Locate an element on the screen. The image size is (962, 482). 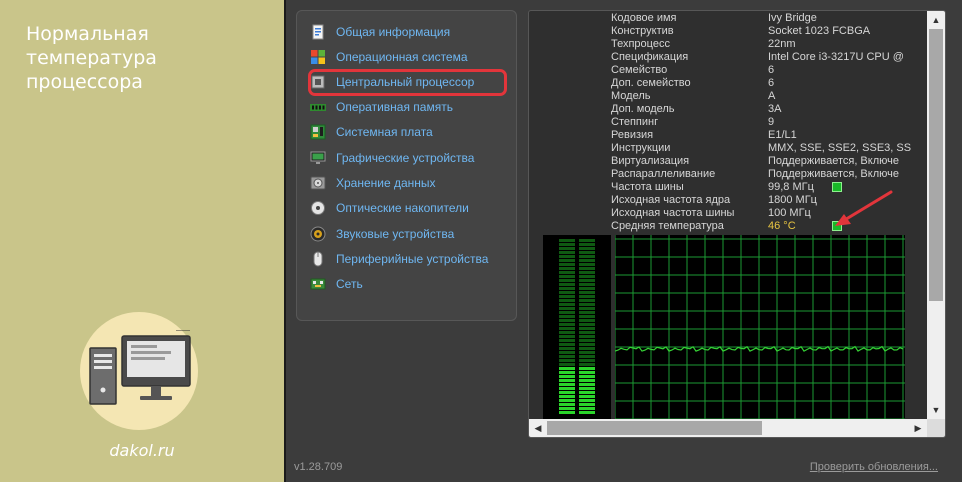
sidebar-item-label: Периферийные устройства is located at coordinates (412, 259).